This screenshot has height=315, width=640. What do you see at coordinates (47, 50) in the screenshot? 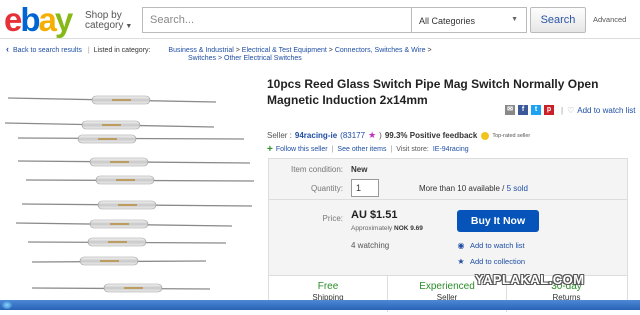
I see `back-to-results-link: Back to search results` at bounding box center [47, 50].